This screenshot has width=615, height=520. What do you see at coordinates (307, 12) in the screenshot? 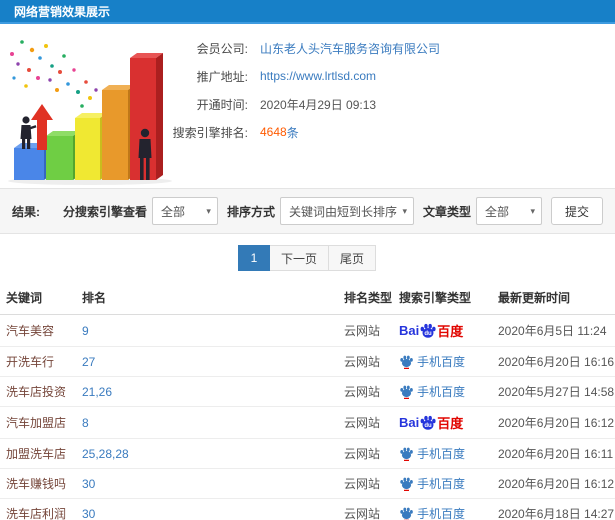
I see `title-bar: 网络营销效果展示` at bounding box center [307, 12].